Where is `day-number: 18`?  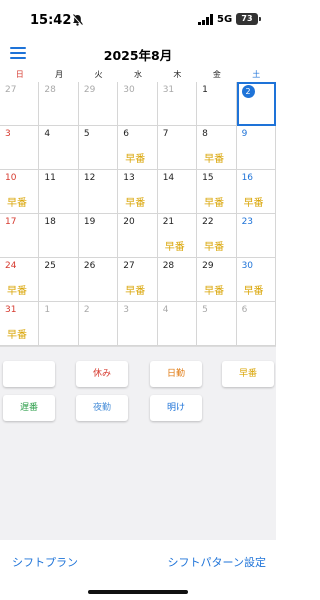 day-number: 18 is located at coordinates (50, 222).